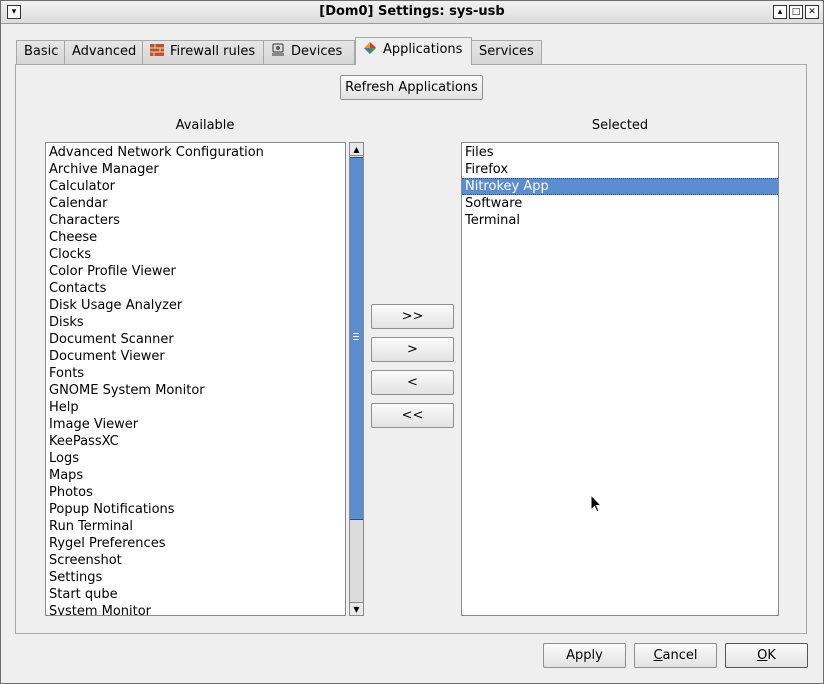  I want to click on available-list-item: GNOME System Monitor, so click(195, 390).